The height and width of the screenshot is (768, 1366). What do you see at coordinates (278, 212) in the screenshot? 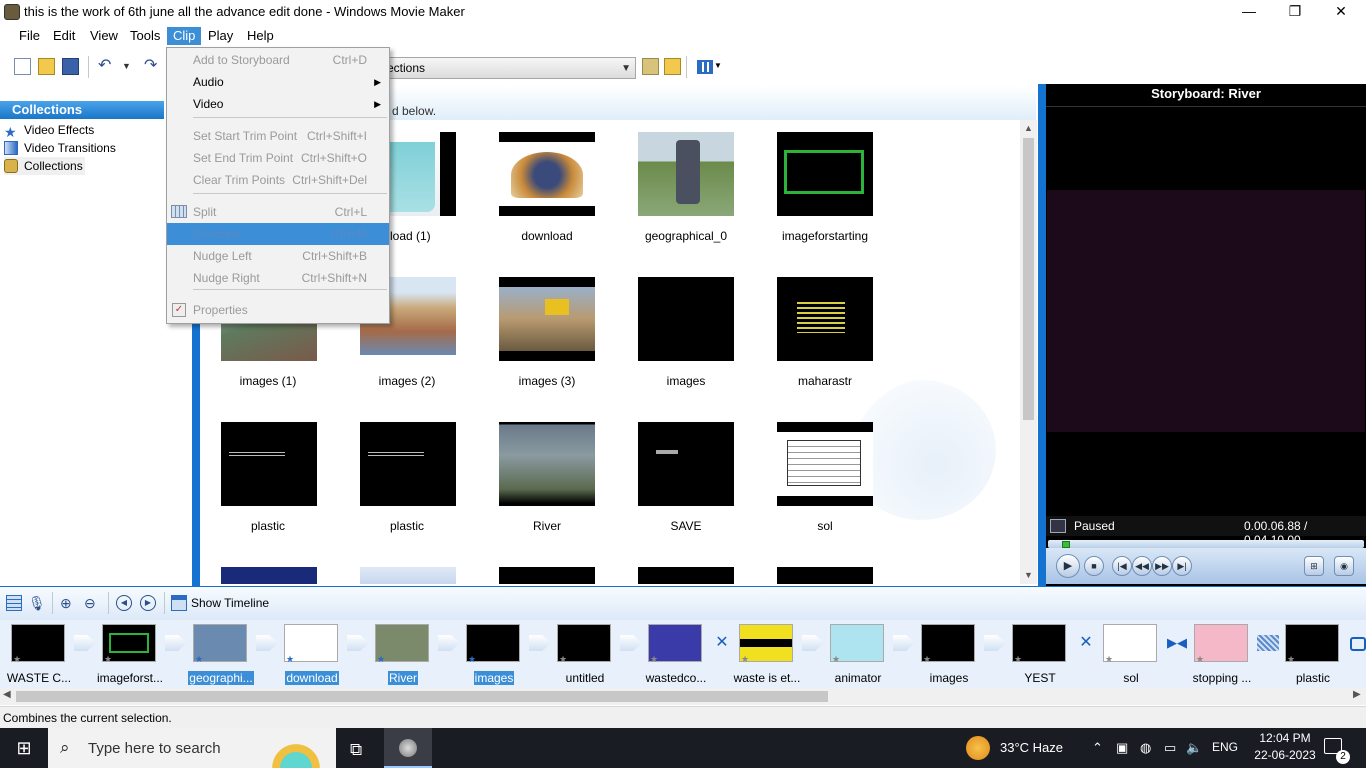
I see `menu-item-split: Split Ctrl+L` at bounding box center [278, 212].